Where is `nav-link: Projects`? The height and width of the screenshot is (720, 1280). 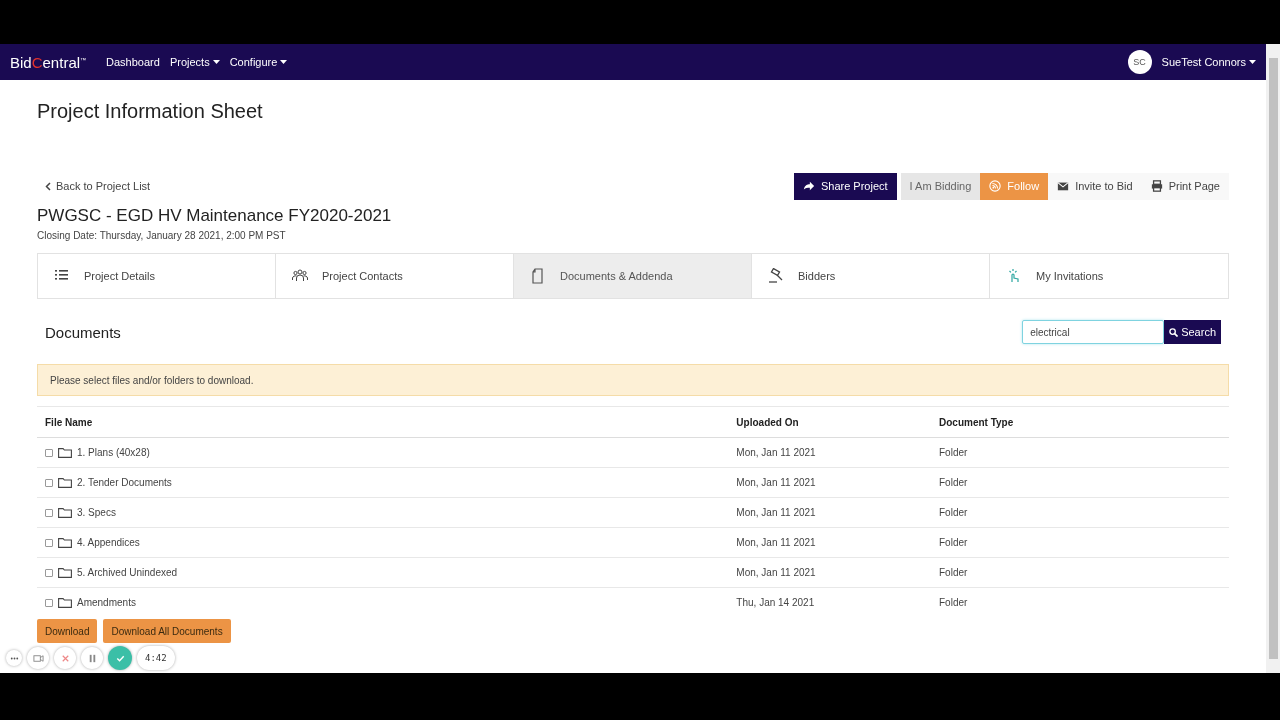
nav-link: Projects is located at coordinates (194, 62).